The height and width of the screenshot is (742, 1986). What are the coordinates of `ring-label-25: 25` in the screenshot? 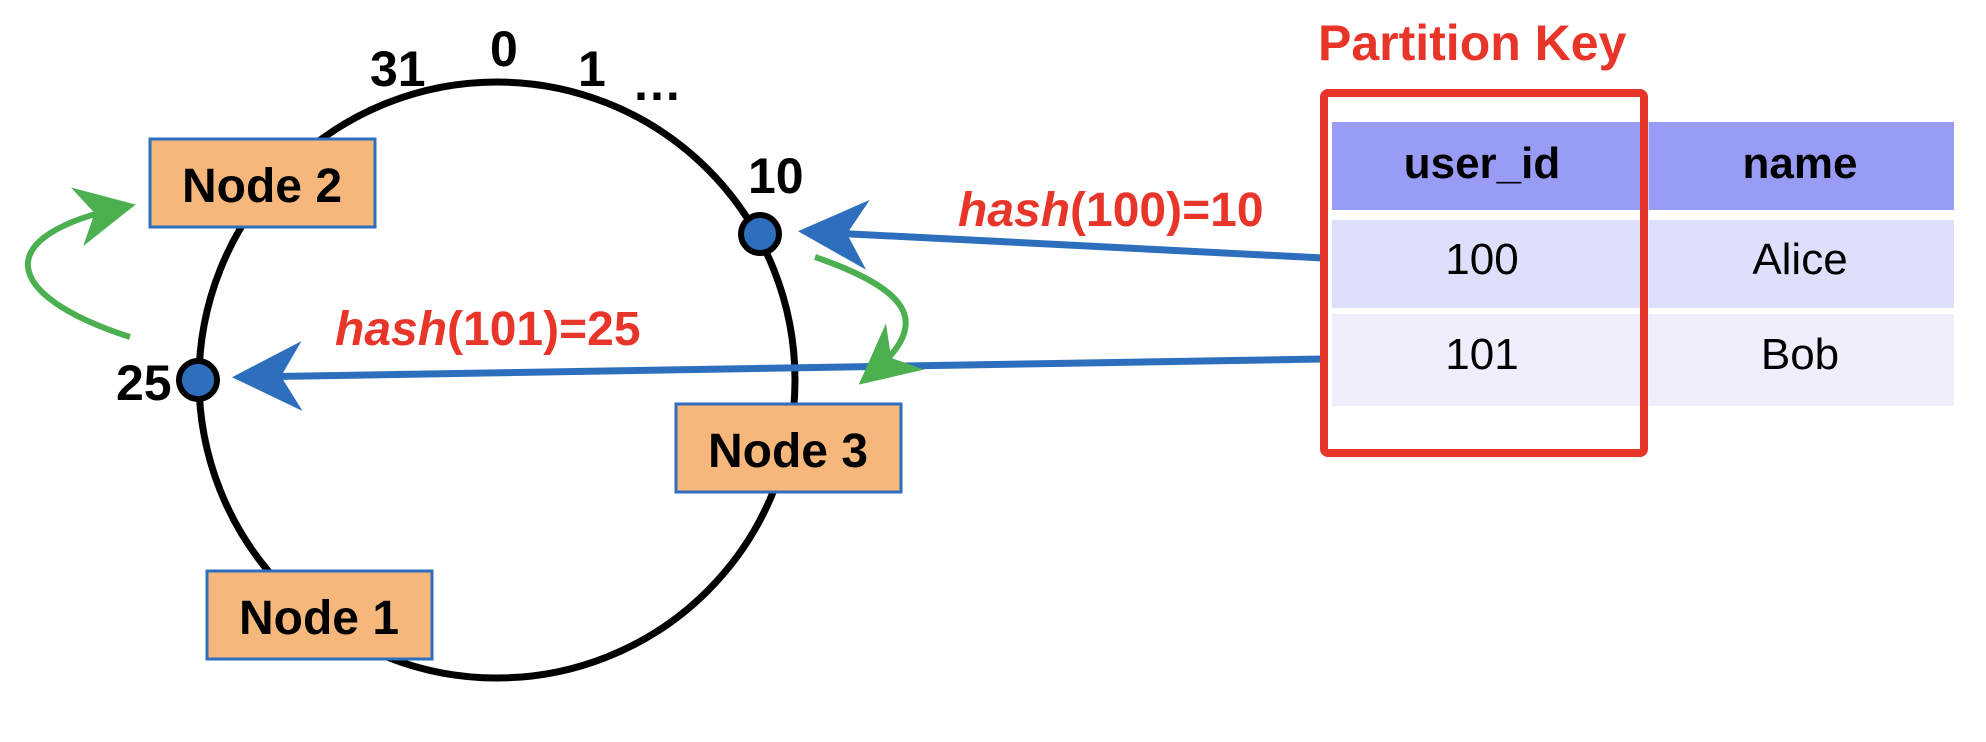 It's located at (144, 383).